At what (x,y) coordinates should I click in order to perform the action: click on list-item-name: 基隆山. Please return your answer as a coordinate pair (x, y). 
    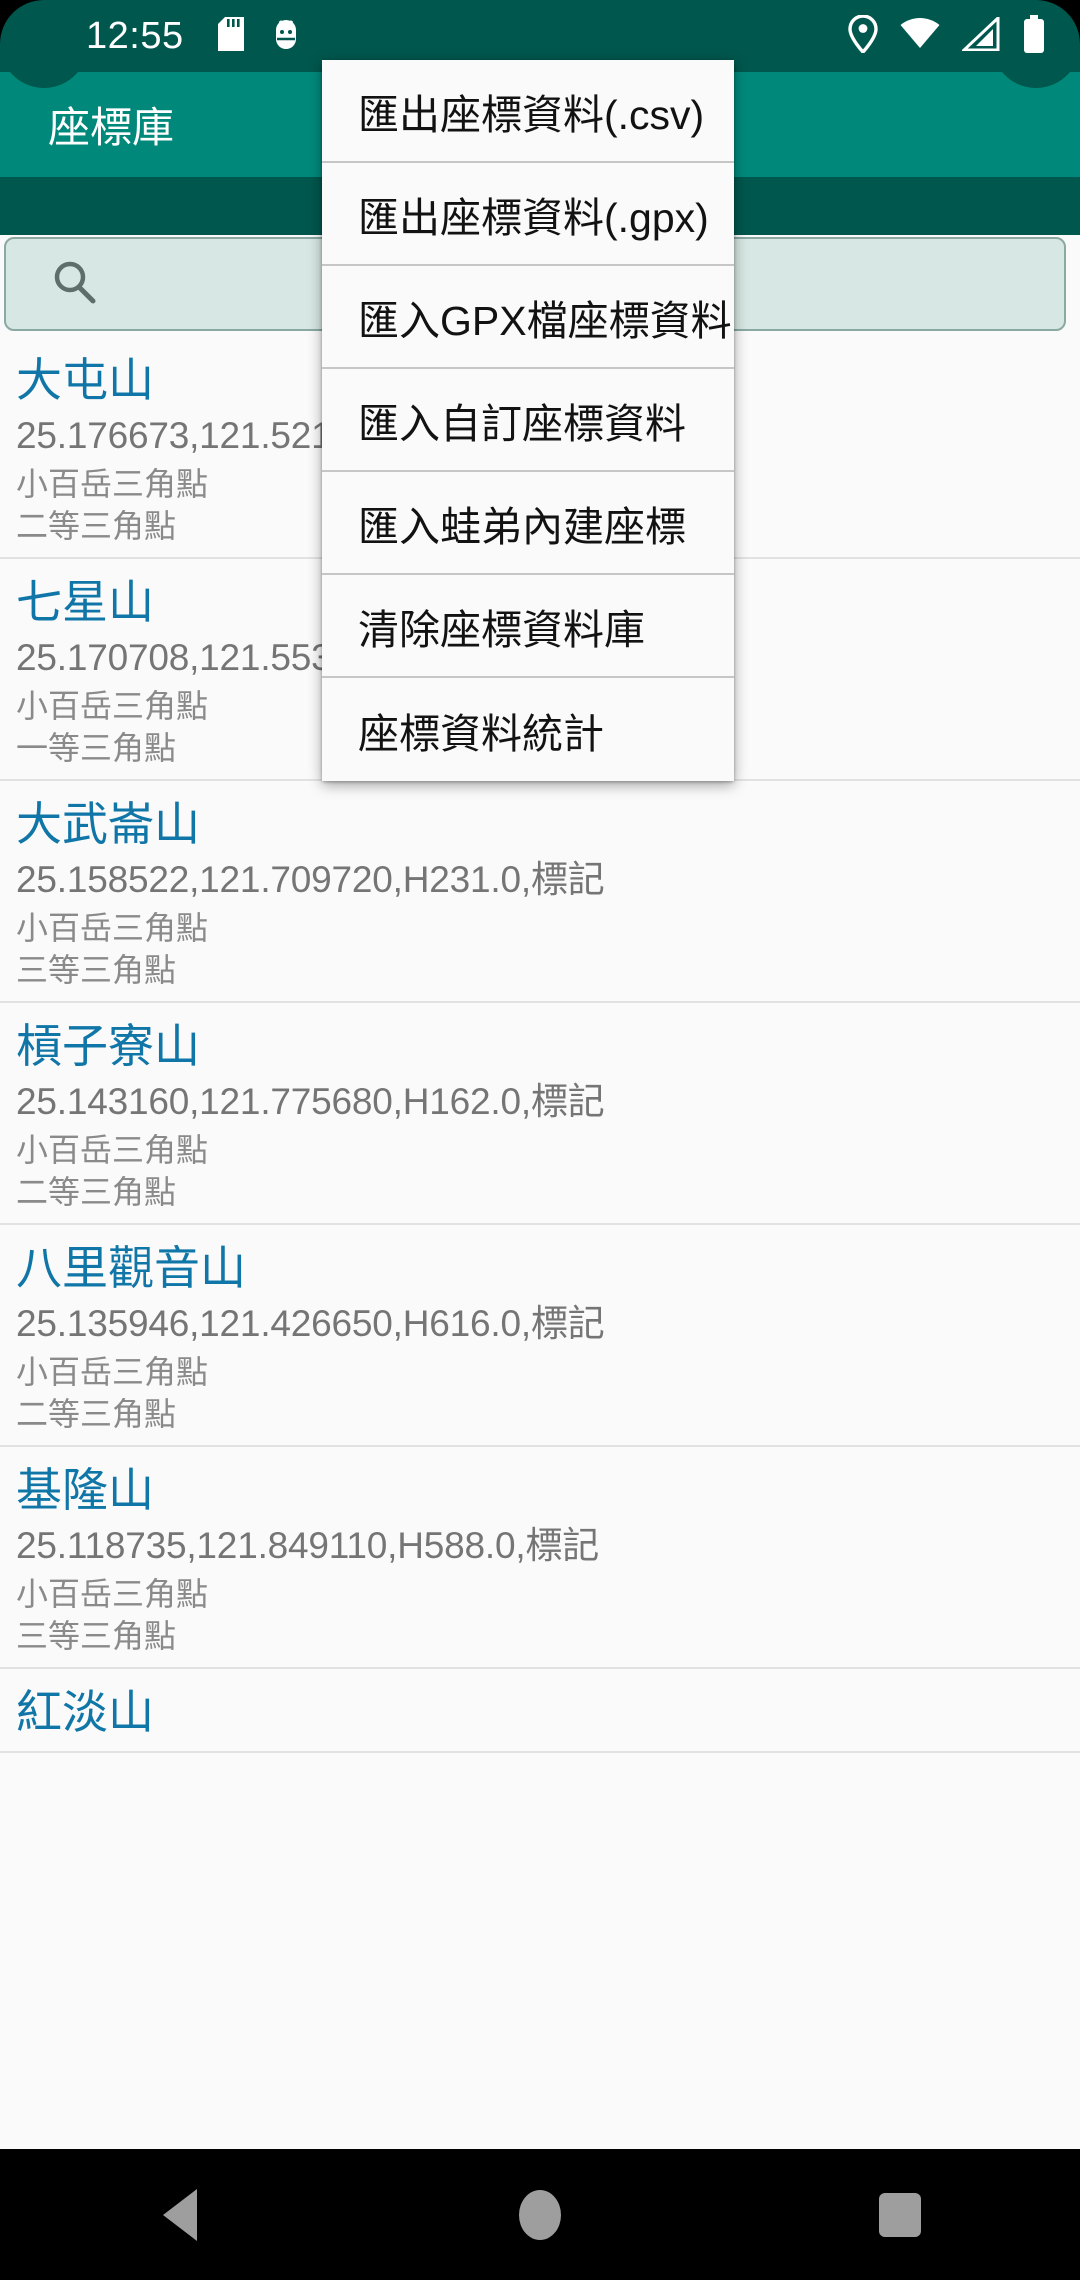
    Looking at the image, I should click on (85, 1490).